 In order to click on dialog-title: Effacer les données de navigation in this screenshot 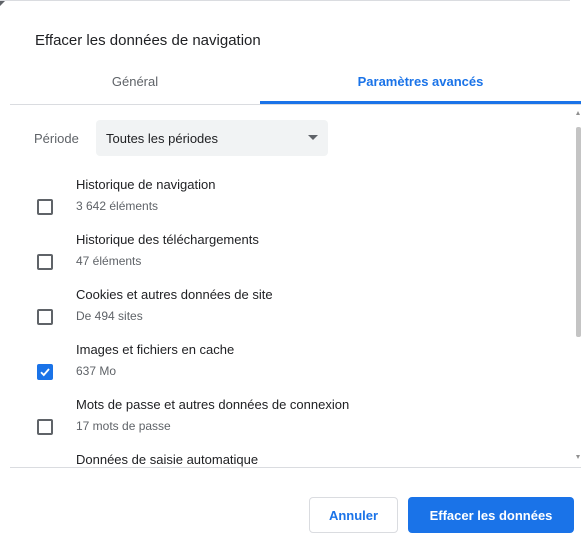, I will do `click(148, 40)`.